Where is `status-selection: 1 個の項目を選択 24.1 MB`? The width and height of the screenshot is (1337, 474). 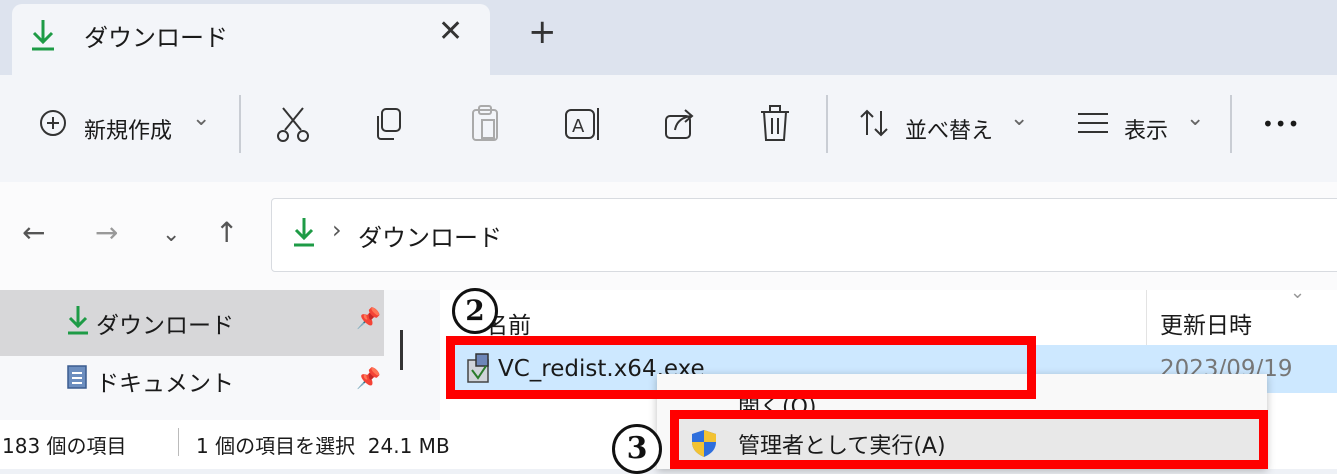 status-selection: 1 個の項目を選択 24.1 MB is located at coordinates (323, 446).